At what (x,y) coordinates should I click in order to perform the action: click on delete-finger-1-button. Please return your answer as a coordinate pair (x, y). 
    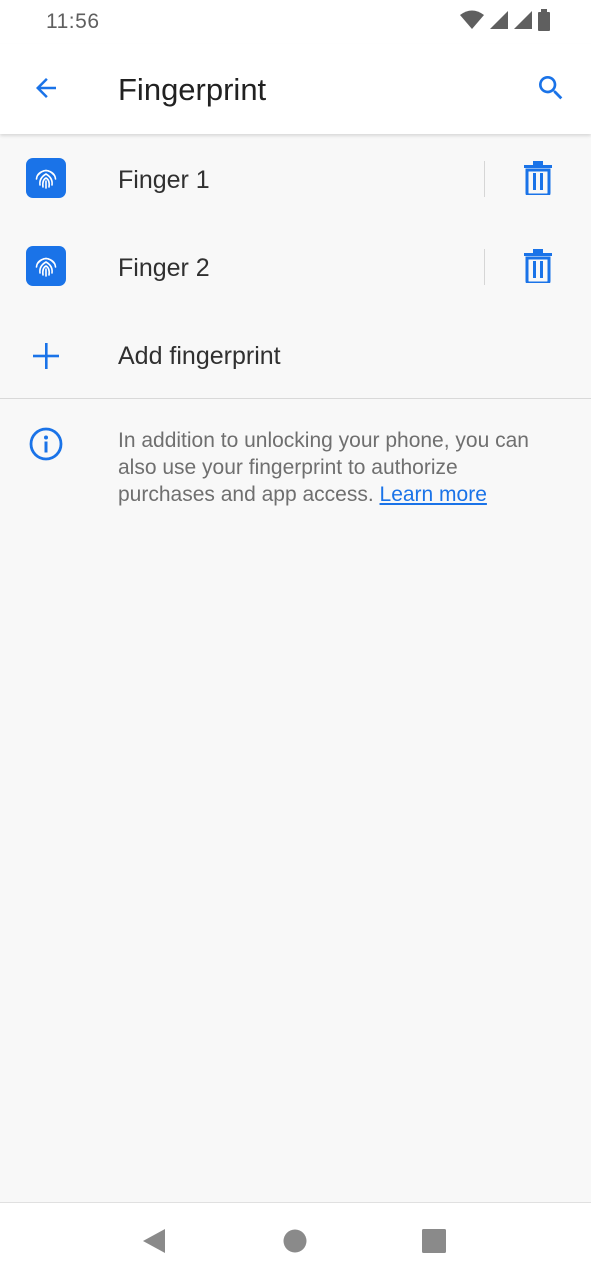
    Looking at the image, I should click on (538, 180).